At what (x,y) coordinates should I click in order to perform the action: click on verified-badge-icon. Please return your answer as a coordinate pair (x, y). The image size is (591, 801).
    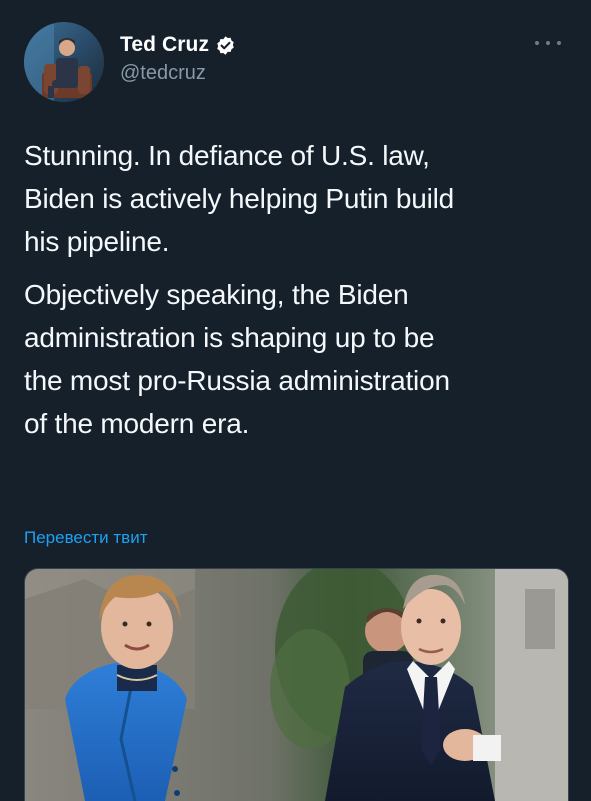
    Looking at the image, I should click on (225, 45).